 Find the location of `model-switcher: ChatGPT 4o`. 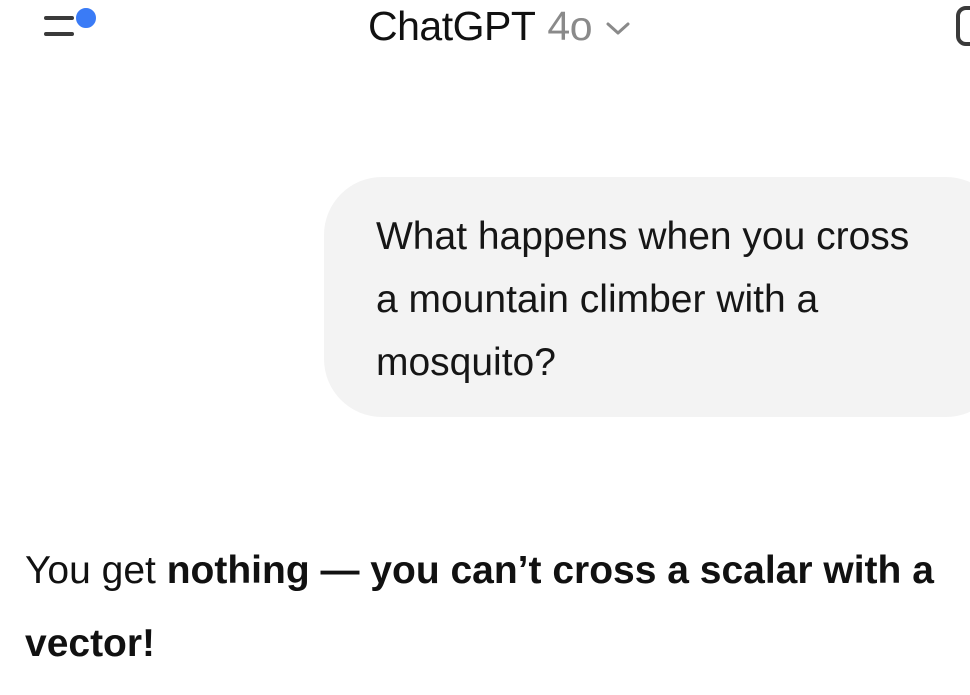

model-switcher: ChatGPT 4o is located at coordinates (500, 26).